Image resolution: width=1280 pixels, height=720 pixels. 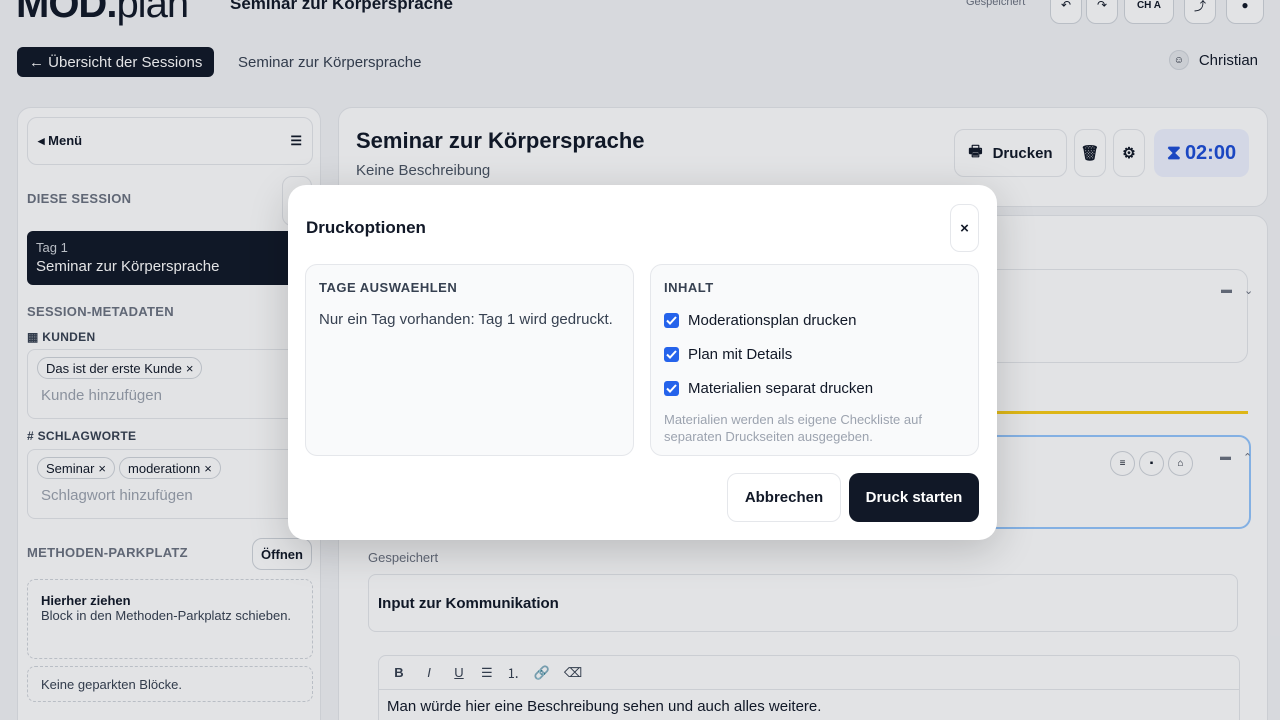 I want to click on option-materials-separate: Materialien separat drucken, so click(x=814, y=388).